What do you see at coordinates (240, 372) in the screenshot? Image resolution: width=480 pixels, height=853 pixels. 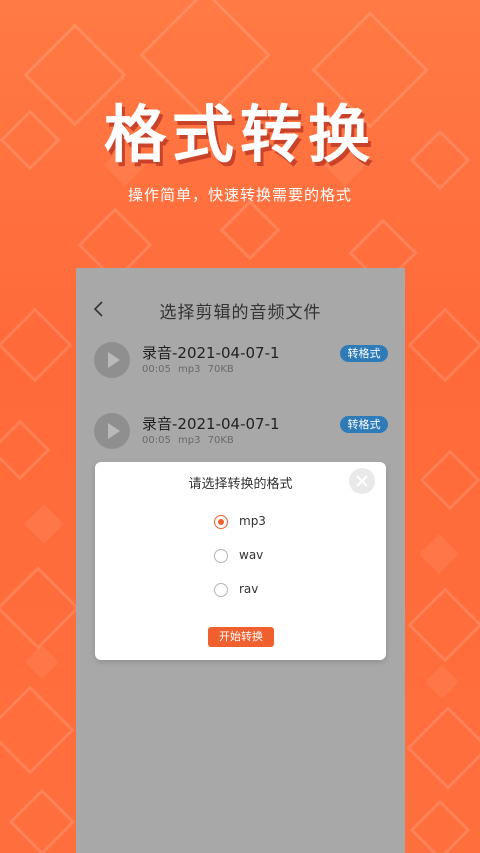 I see `list-item: 录音-2021-04-07-1 00:05 mp3 70KB 转格式` at bounding box center [240, 372].